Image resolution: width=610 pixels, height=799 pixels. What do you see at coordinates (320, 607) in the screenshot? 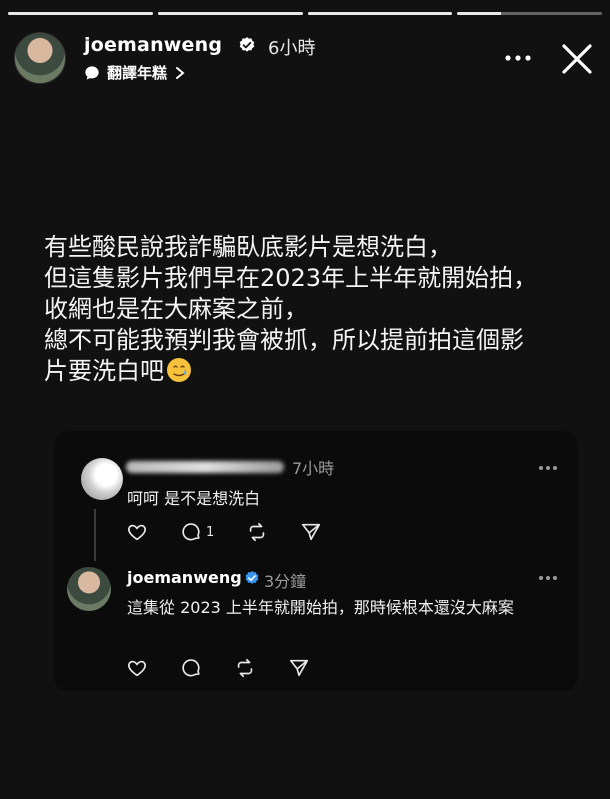
I see `comment-text: 這集從 2023 上半年就開始拍，那時候根本還沒大麻案` at bounding box center [320, 607].